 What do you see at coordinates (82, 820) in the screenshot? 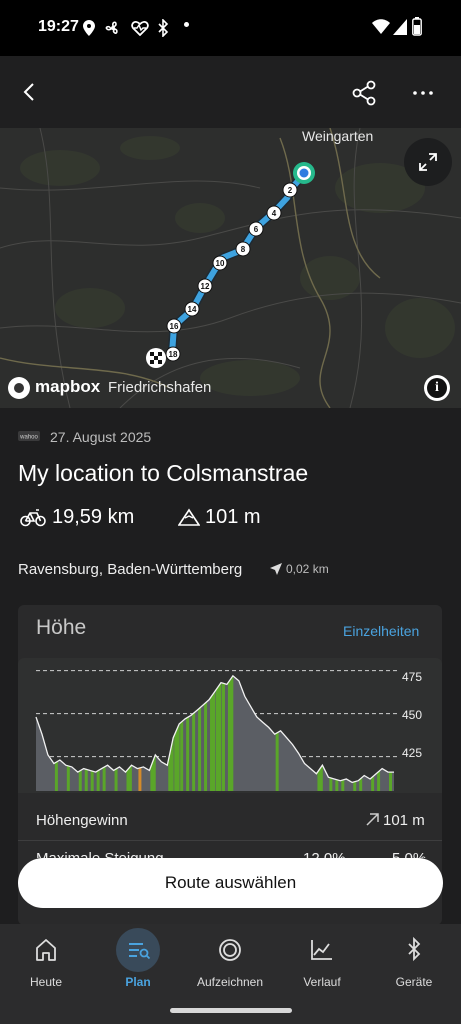
I see `elevation-gain-label: Höhengewinn` at bounding box center [82, 820].